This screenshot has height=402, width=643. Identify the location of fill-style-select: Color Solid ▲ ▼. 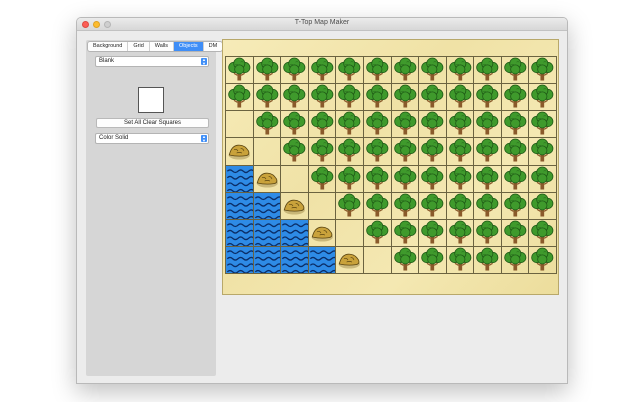
(152, 138).